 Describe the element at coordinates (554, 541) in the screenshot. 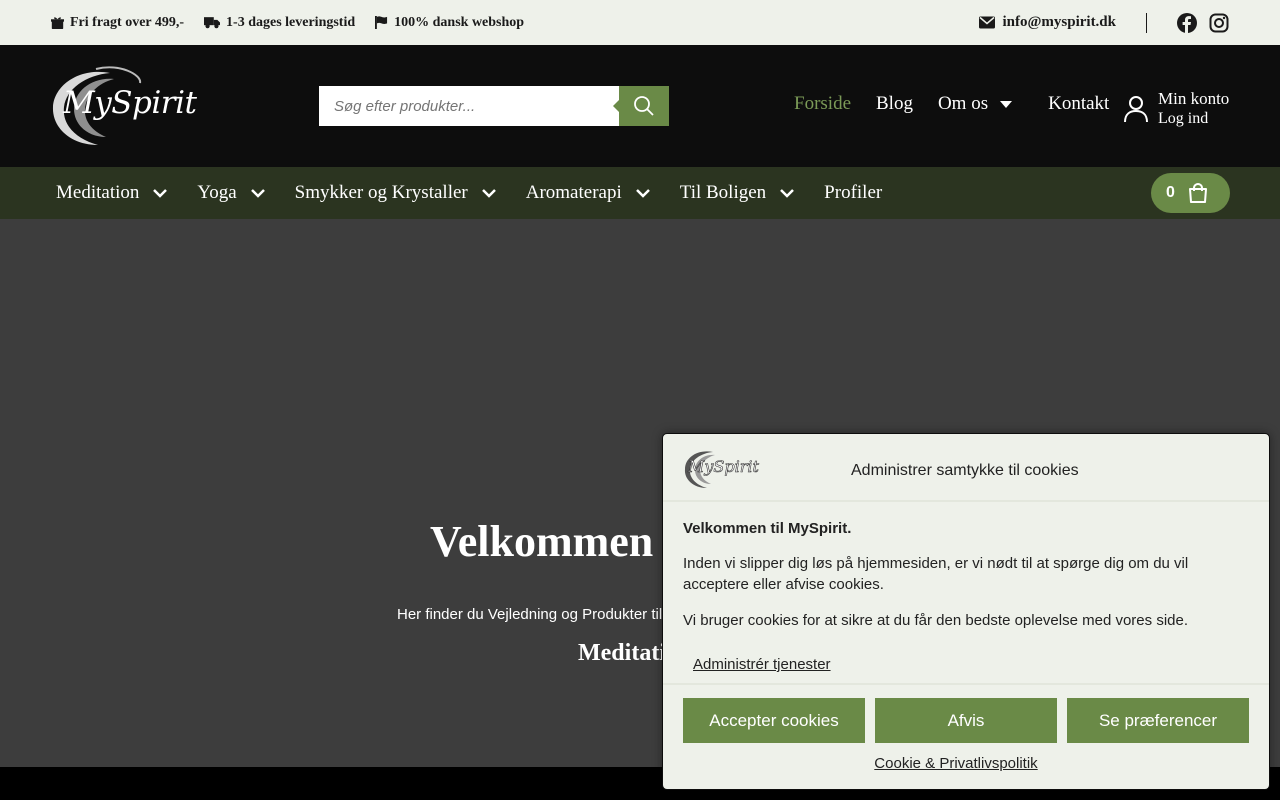

I see `hero-title: Velkommen t` at that location.